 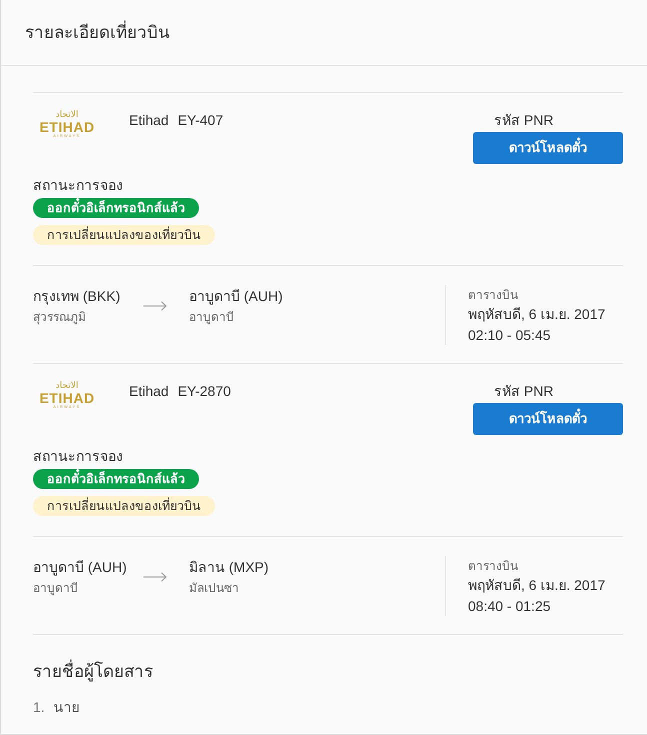 I want to click on passenger-number: 1., so click(x=39, y=707).